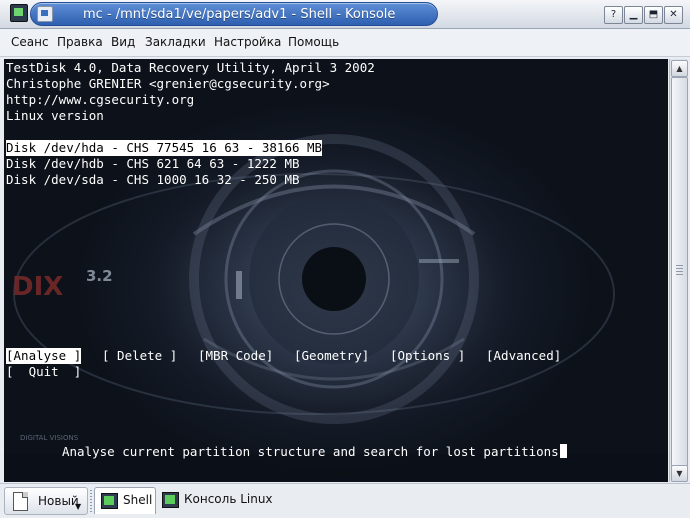 This screenshot has width=690, height=518. I want to click on help-button: ?, so click(613, 15).